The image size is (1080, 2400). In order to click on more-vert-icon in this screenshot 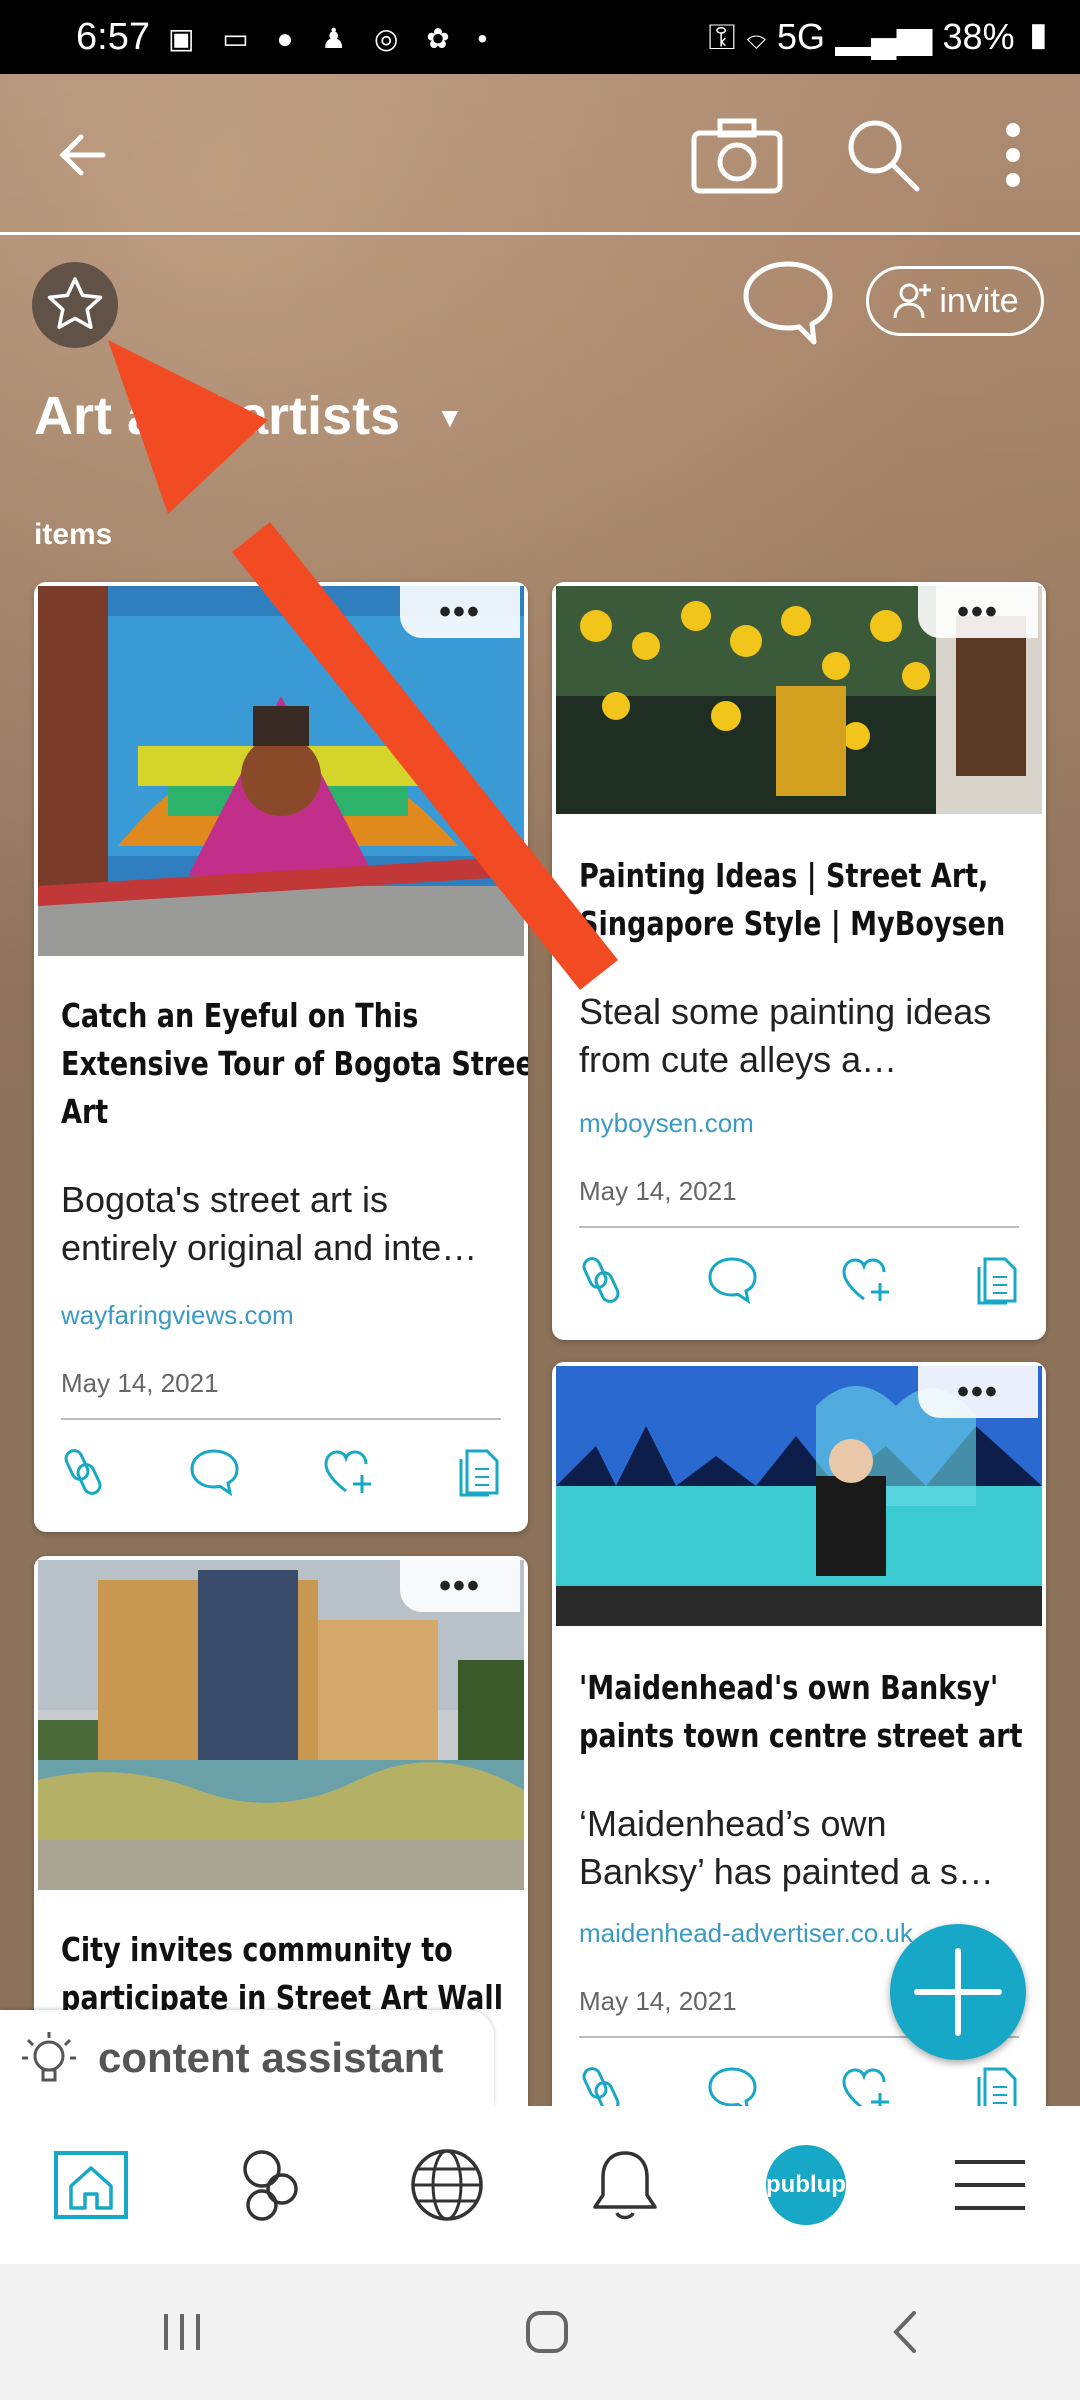, I will do `click(1013, 155)`.